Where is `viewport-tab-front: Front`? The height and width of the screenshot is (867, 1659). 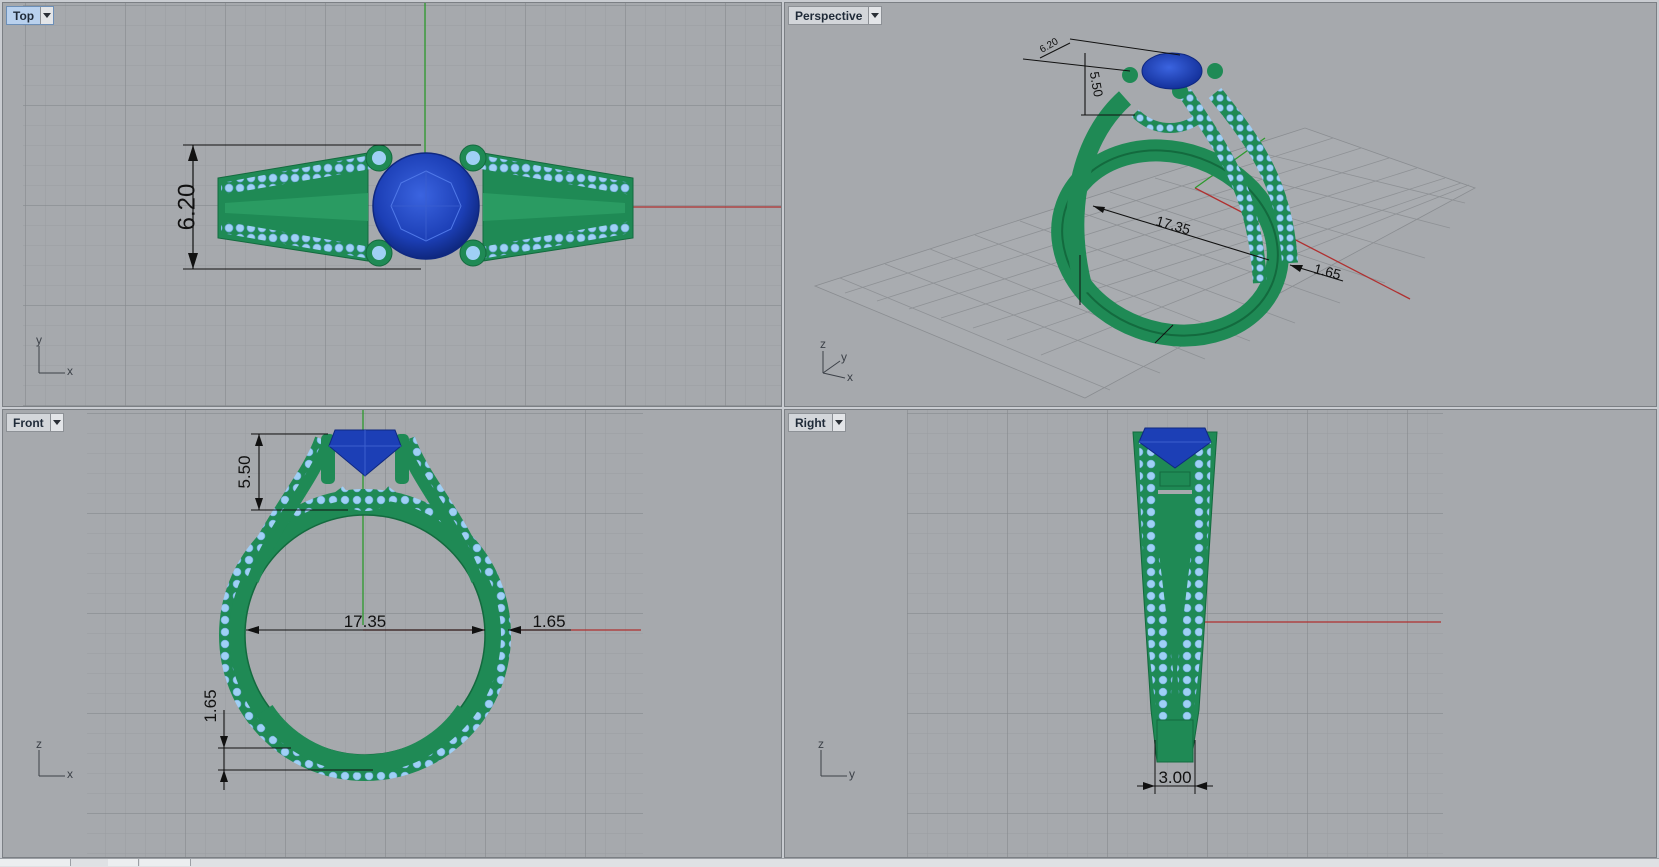 viewport-tab-front: Front is located at coordinates (35, 422).